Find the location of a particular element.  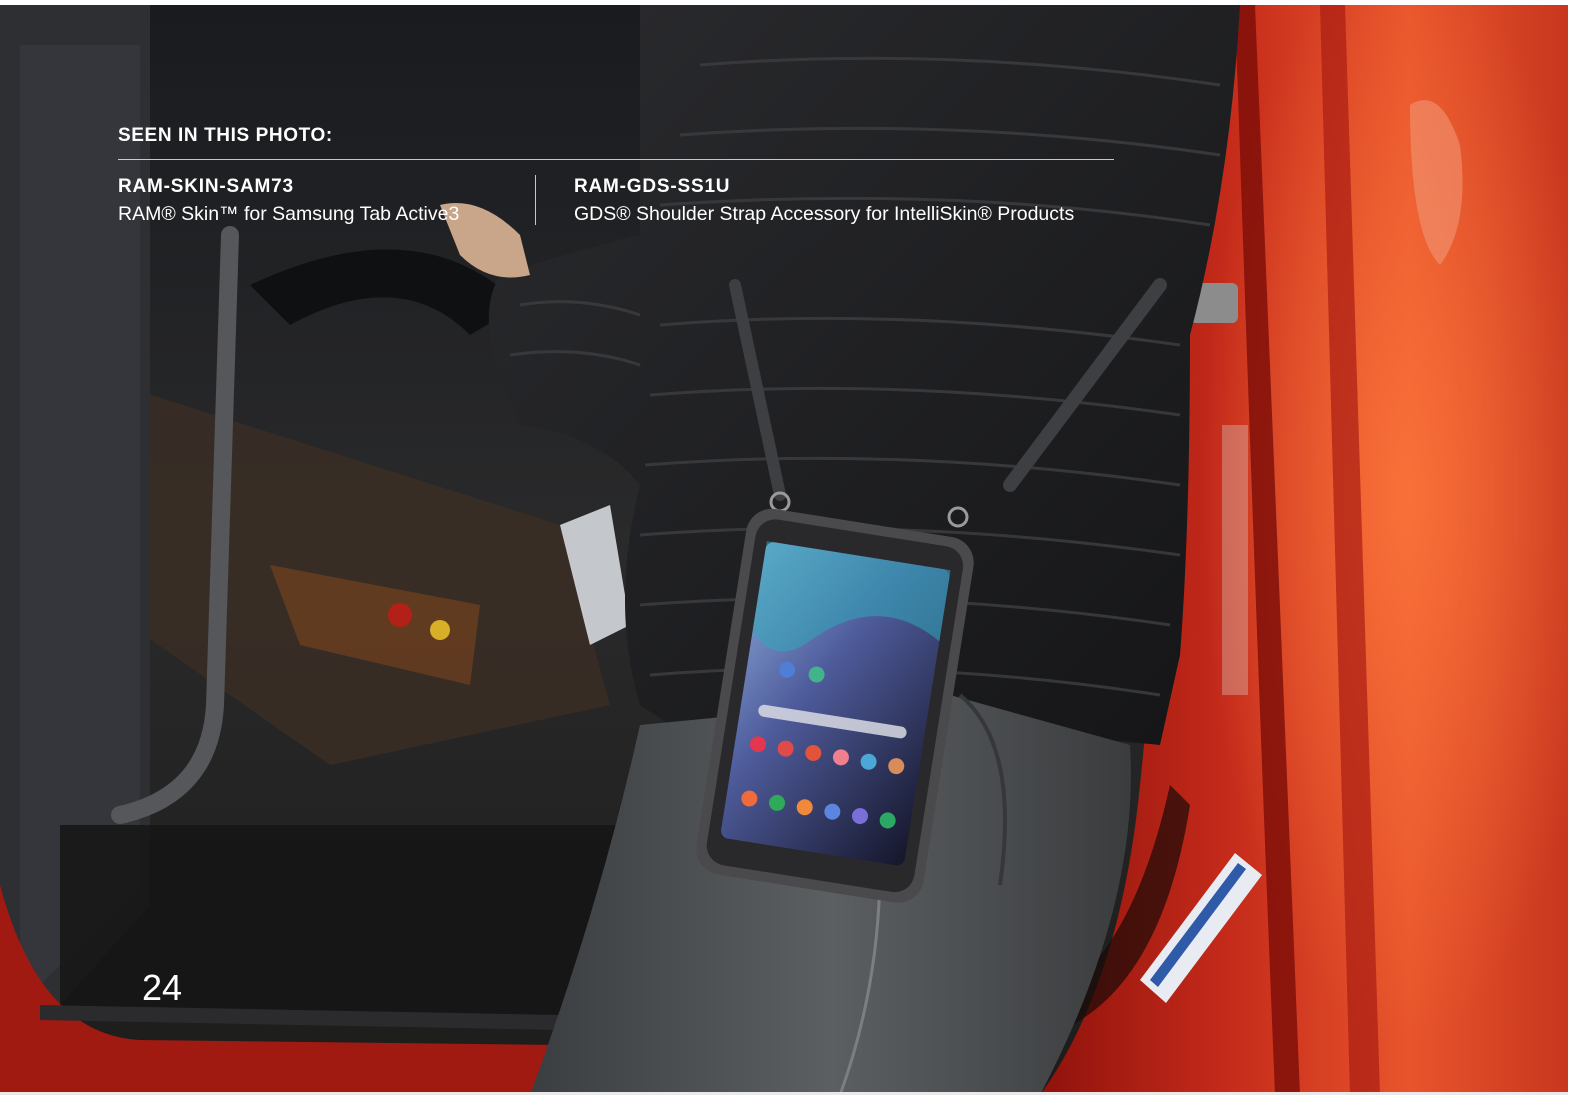

seen-in-photo-heading: SEEN IN THIS PHOTO: is located at coordinates (225, 135).